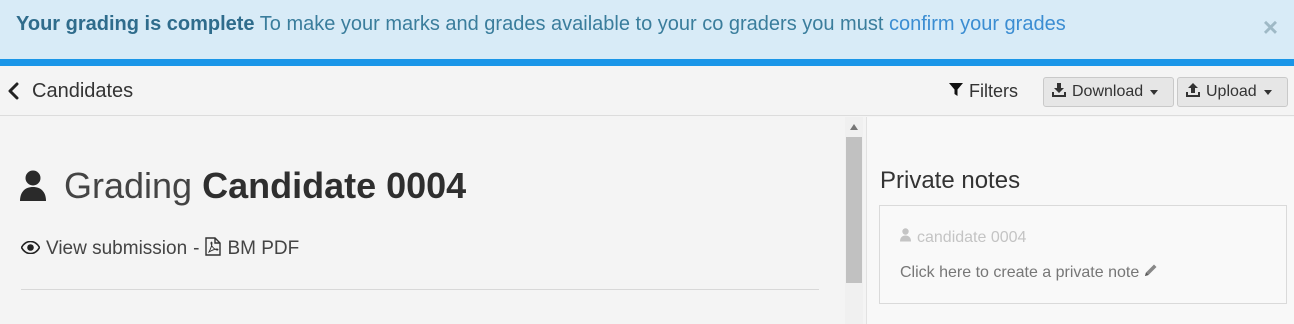 The image size is (1294, 324). I want to click on filters-label: Filters, so click(993, 90).